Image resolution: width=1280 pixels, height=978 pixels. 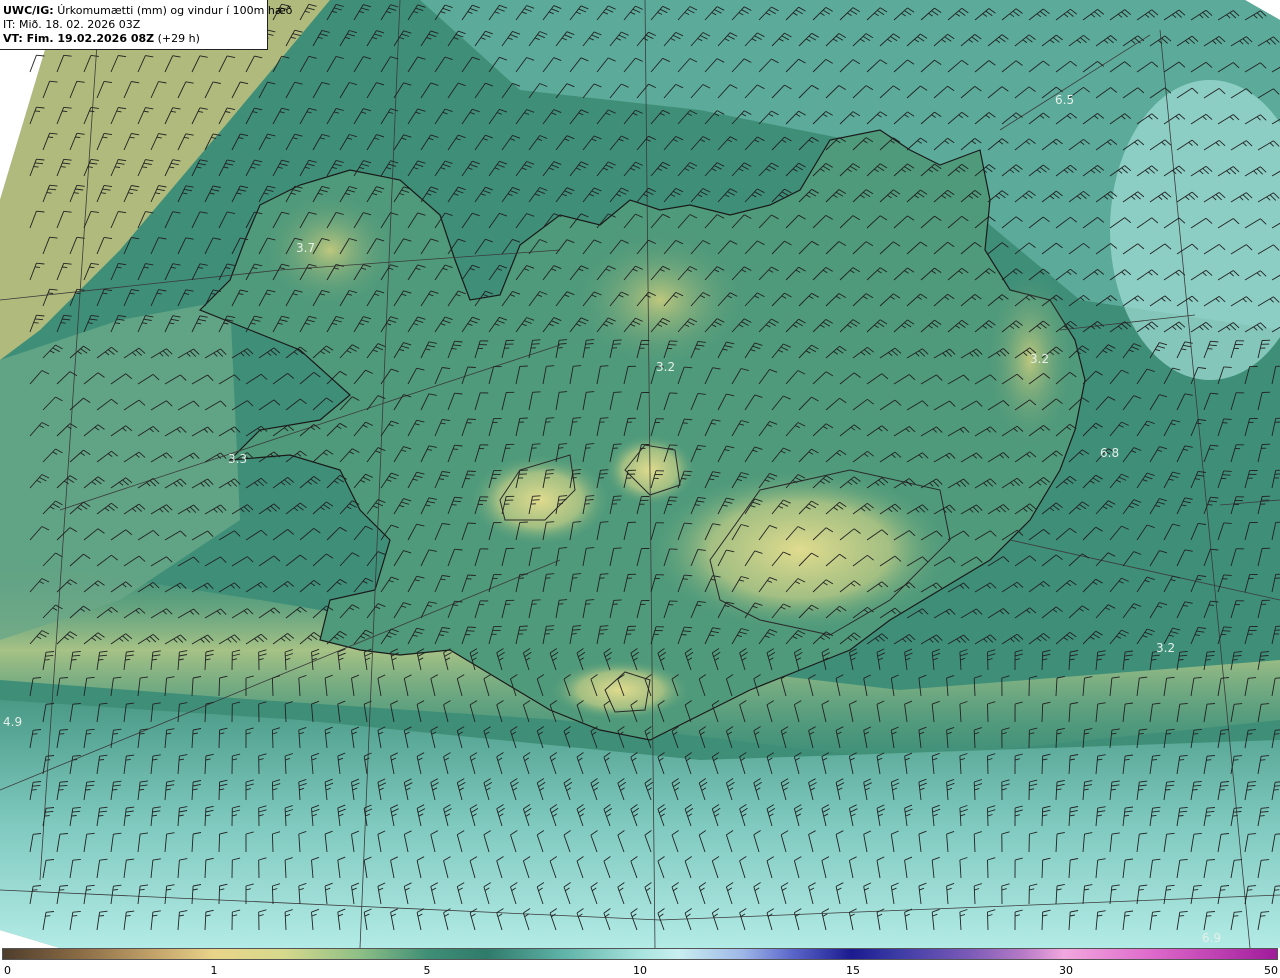 What do you see at coordinates (330, 250) in the screenshot?
I see `dry-area-westfjords` at bounding box center [330, 250].